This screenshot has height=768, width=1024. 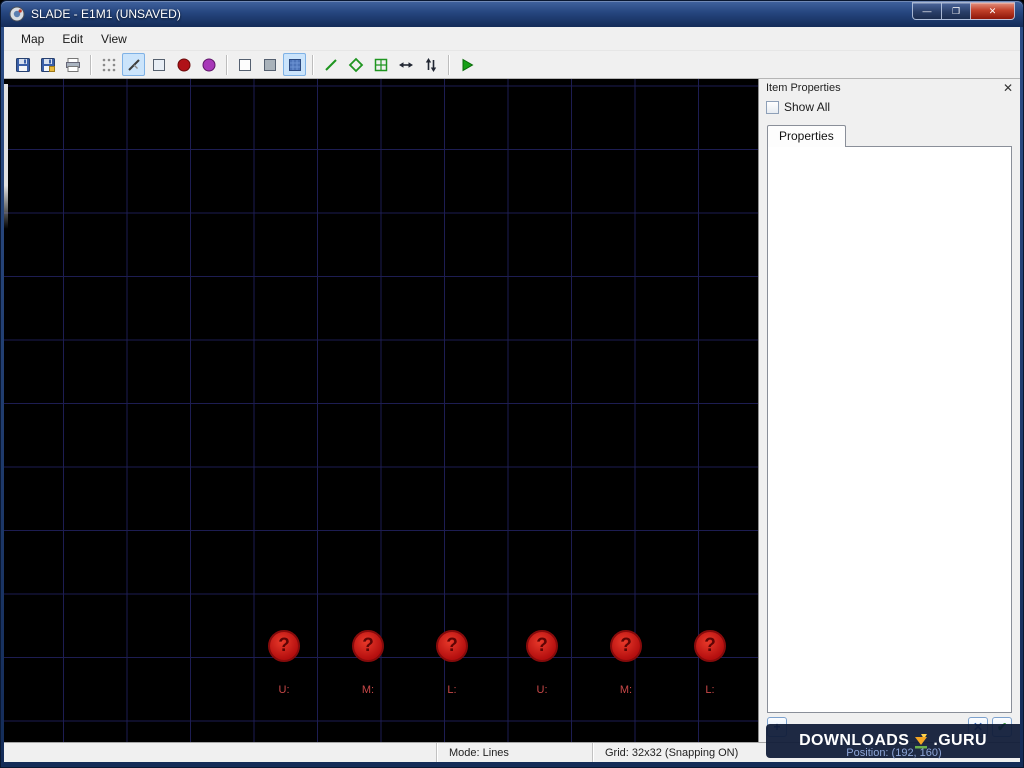 What do you see at coordinates (405, 64) in the screenshot?
I see `mirror-horizontal-button` at bounding box center [405, 64].